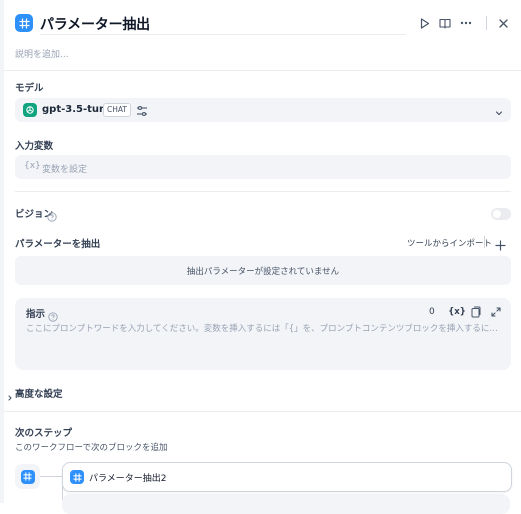 This screenshot has height=514, width=521. I want to click on more-icon, so click(466, 23).